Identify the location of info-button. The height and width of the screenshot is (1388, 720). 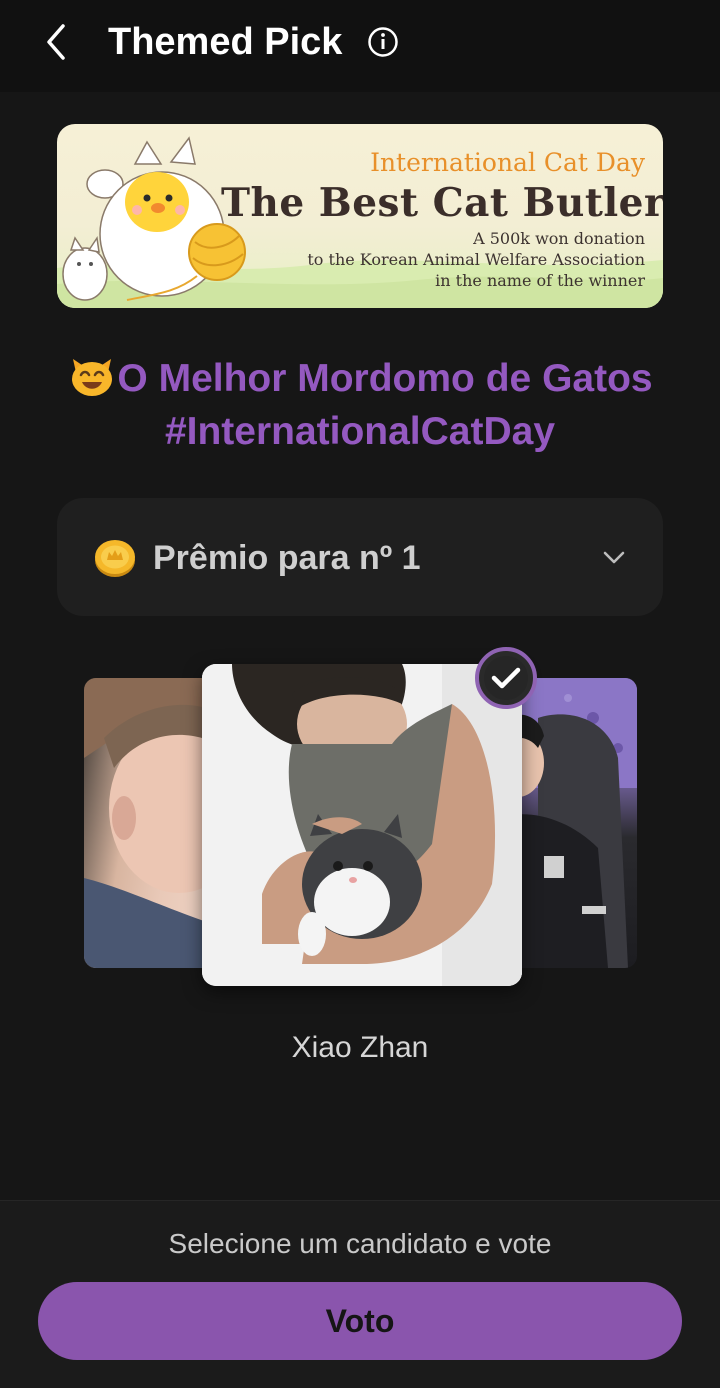
(383, 42).